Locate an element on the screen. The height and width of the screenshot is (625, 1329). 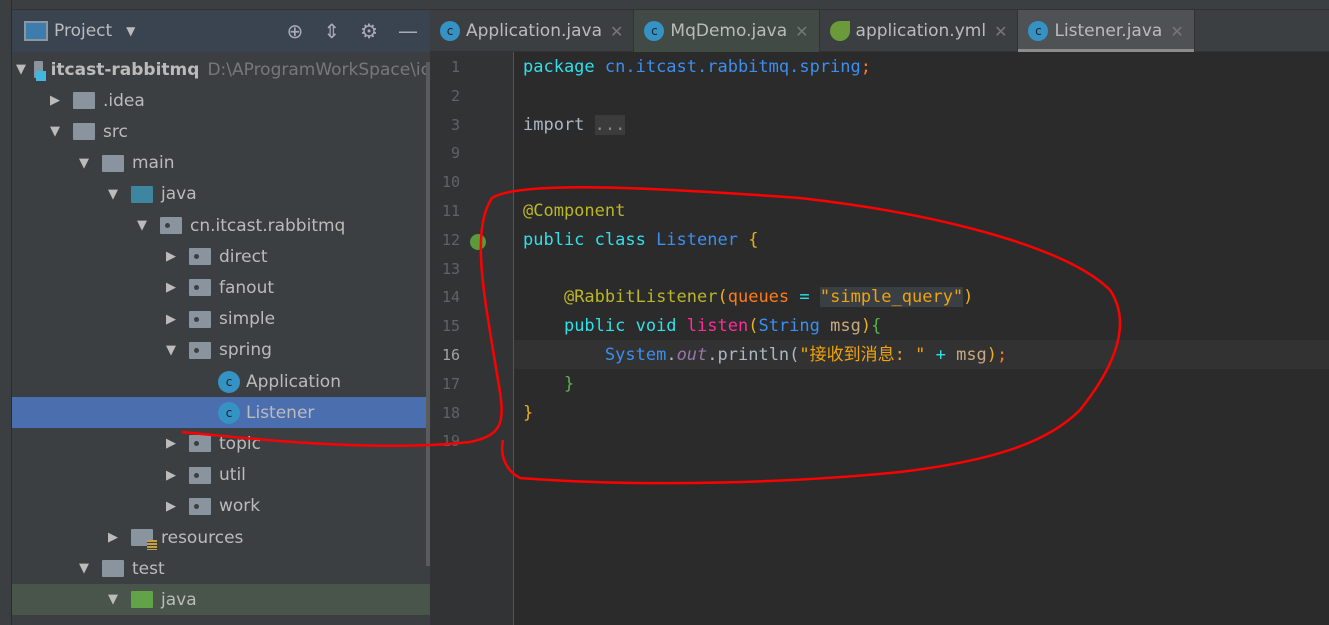
tree-item: c Application is located at coordinates (221, 381).